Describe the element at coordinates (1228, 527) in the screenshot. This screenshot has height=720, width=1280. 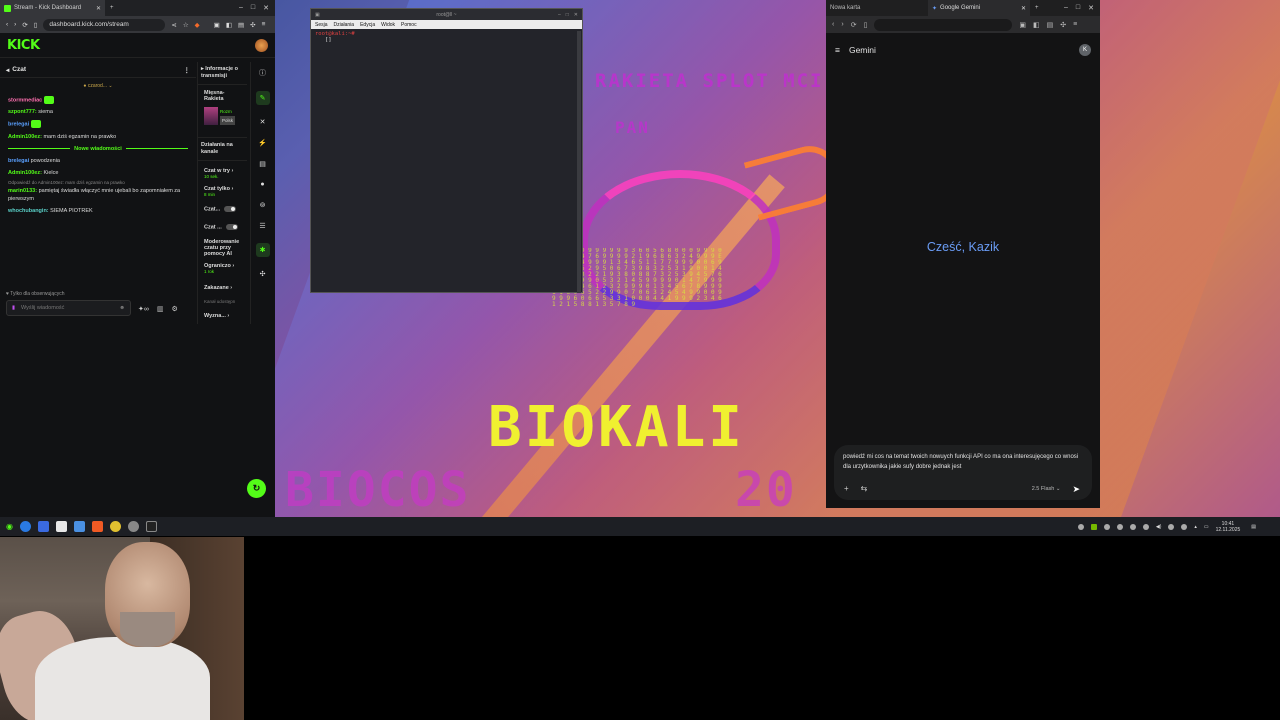
I see `clock: 10:41 12.11.2025` at that location.